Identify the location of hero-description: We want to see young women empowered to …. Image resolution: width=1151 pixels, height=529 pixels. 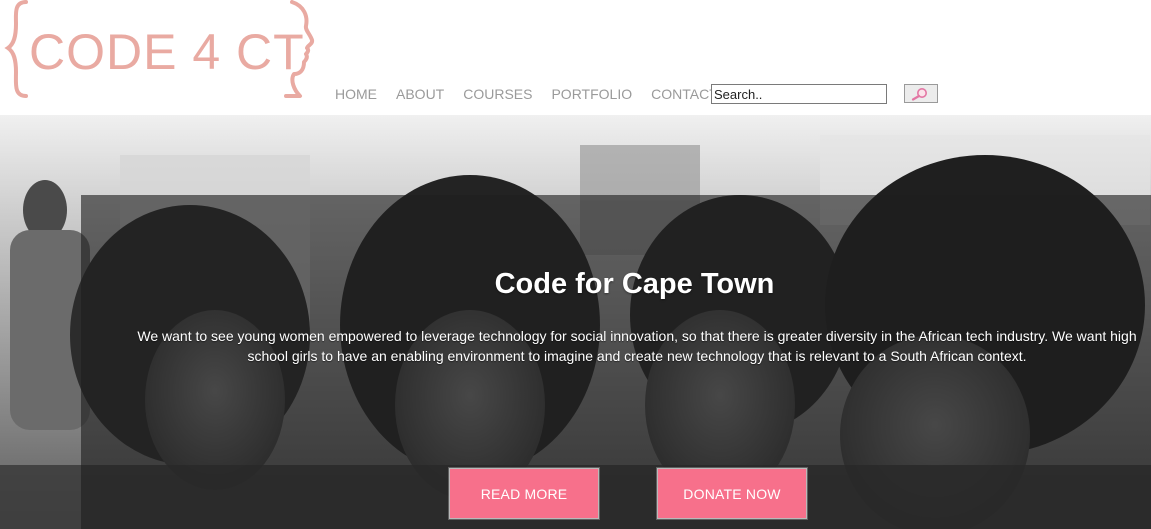
(637, 346).